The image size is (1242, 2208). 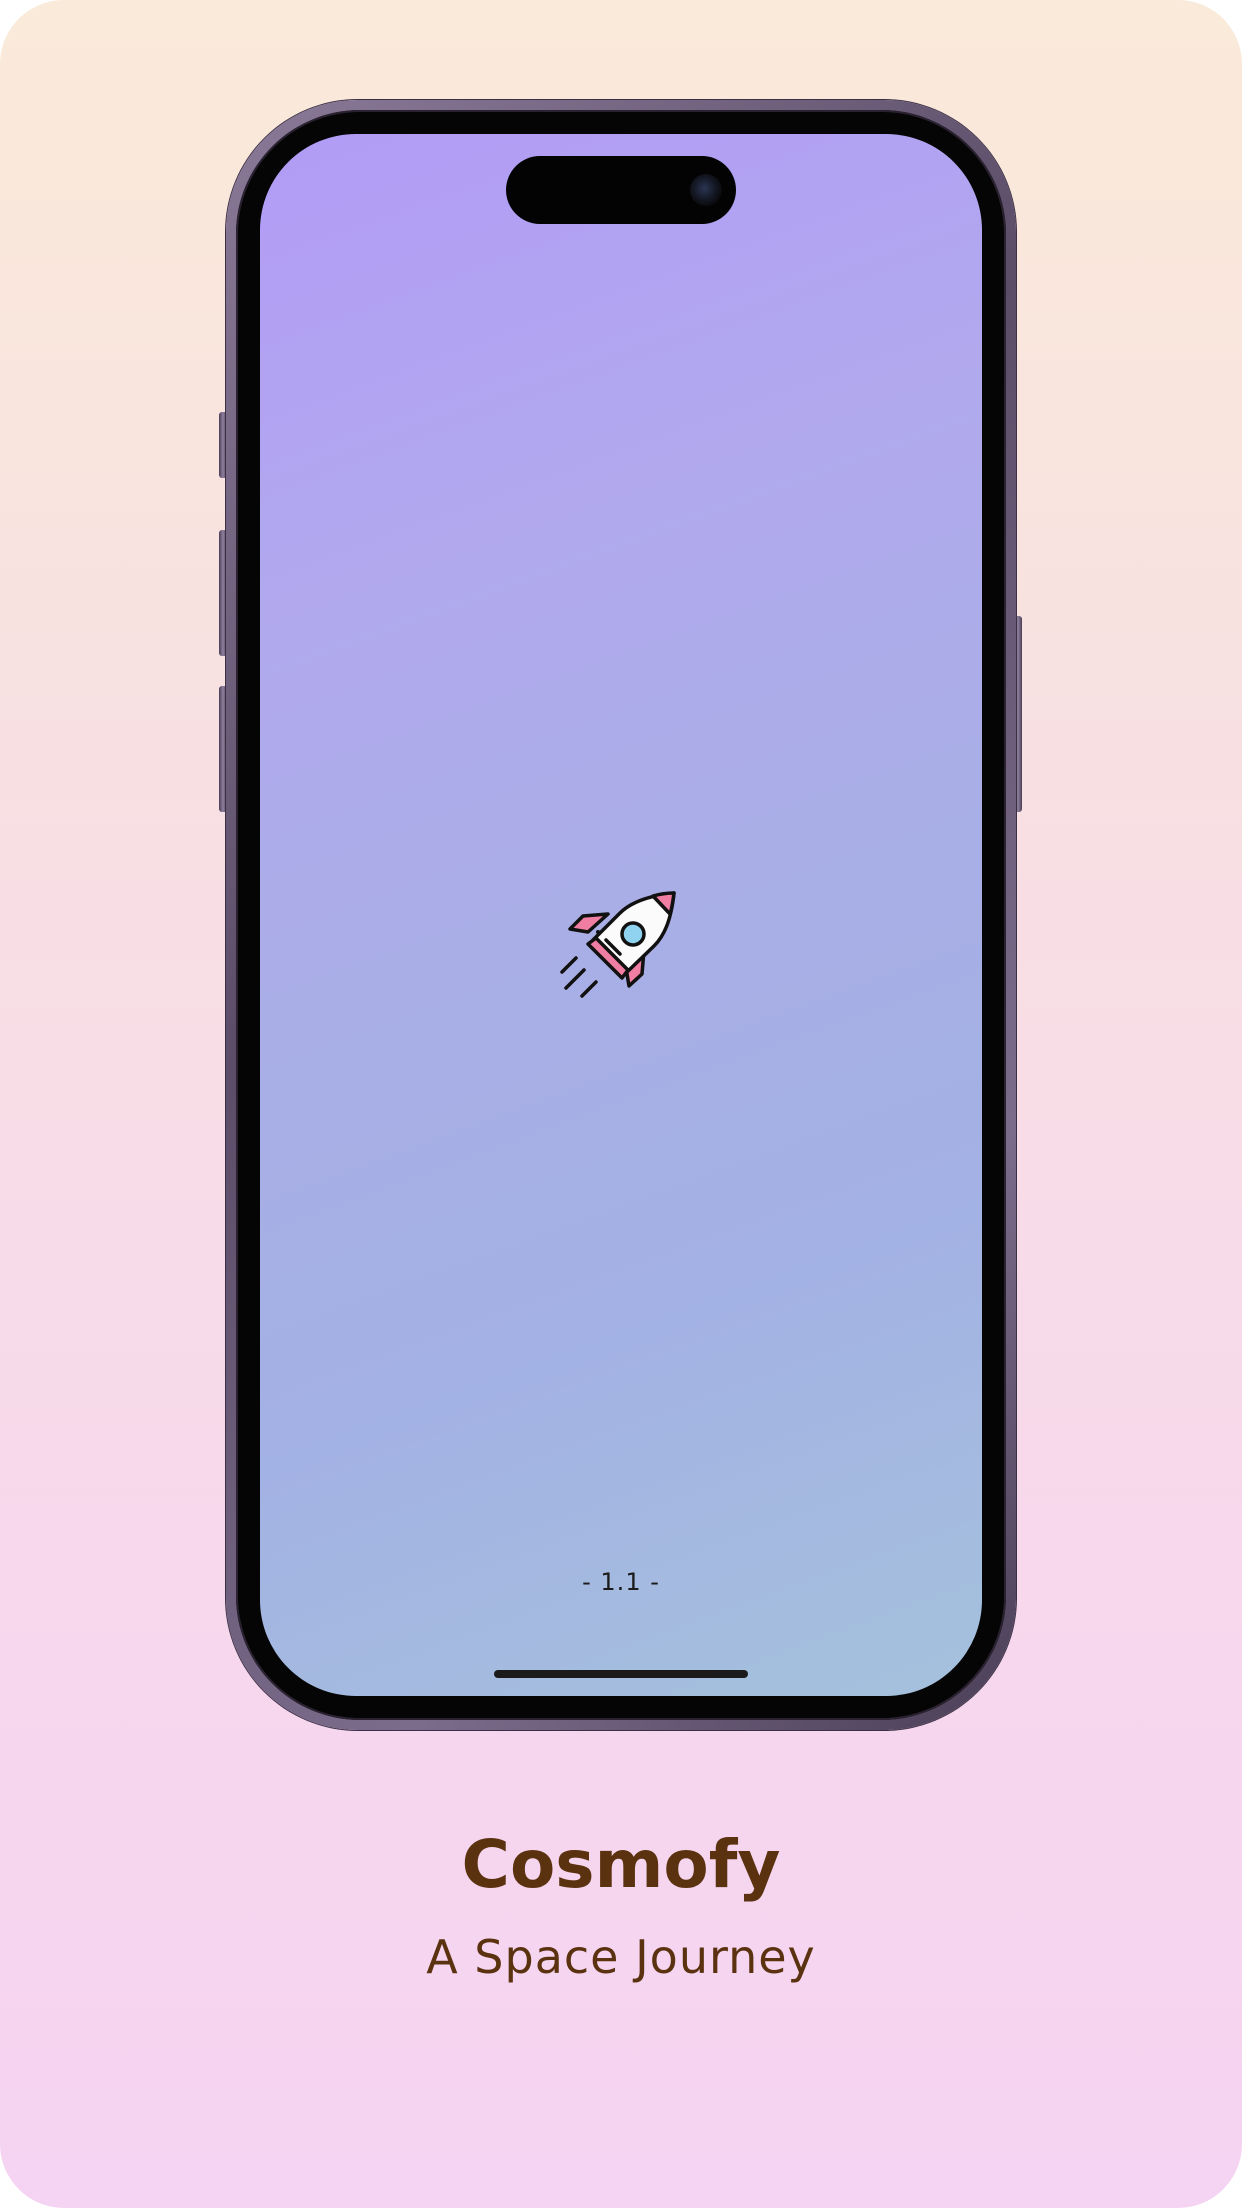 I want to click on app-name-title: Cosmofy, so click(x=621, y=1864).